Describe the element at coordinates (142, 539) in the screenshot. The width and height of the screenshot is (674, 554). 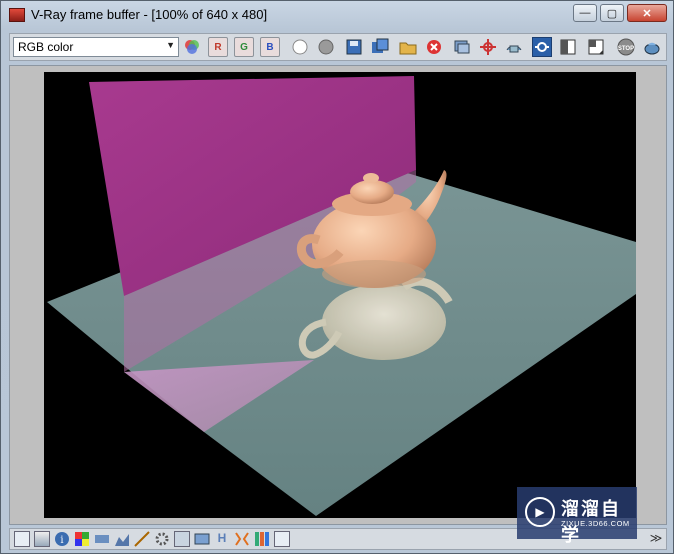
I see `curves-icon` at that location.